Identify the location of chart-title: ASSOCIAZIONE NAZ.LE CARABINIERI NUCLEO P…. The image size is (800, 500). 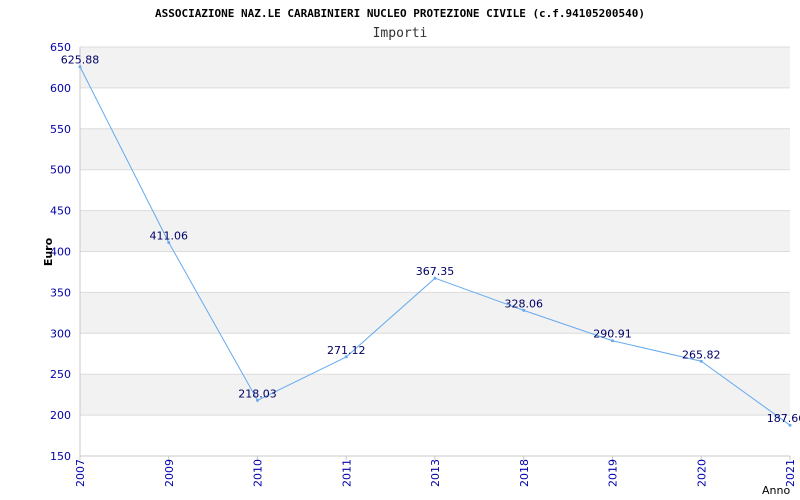
(400, 13).